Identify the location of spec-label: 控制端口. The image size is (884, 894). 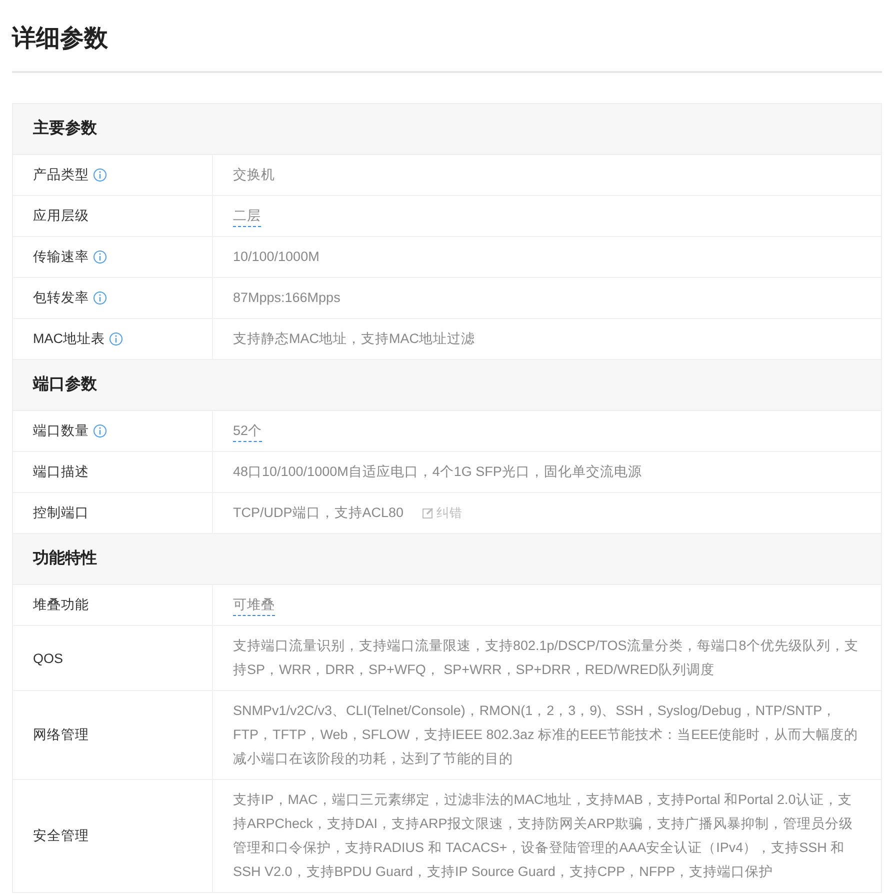
(61, 513).